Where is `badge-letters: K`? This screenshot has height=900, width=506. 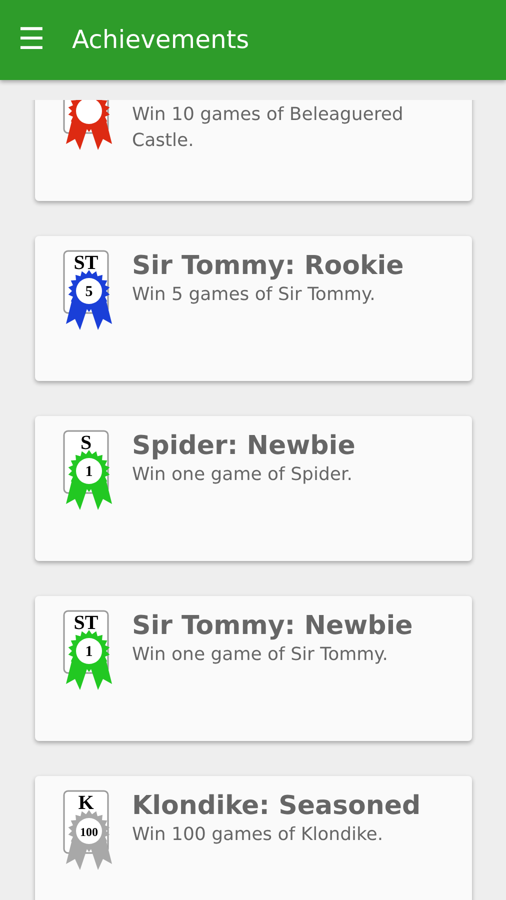 badge-letters: K is located at coordinates (86, 803).